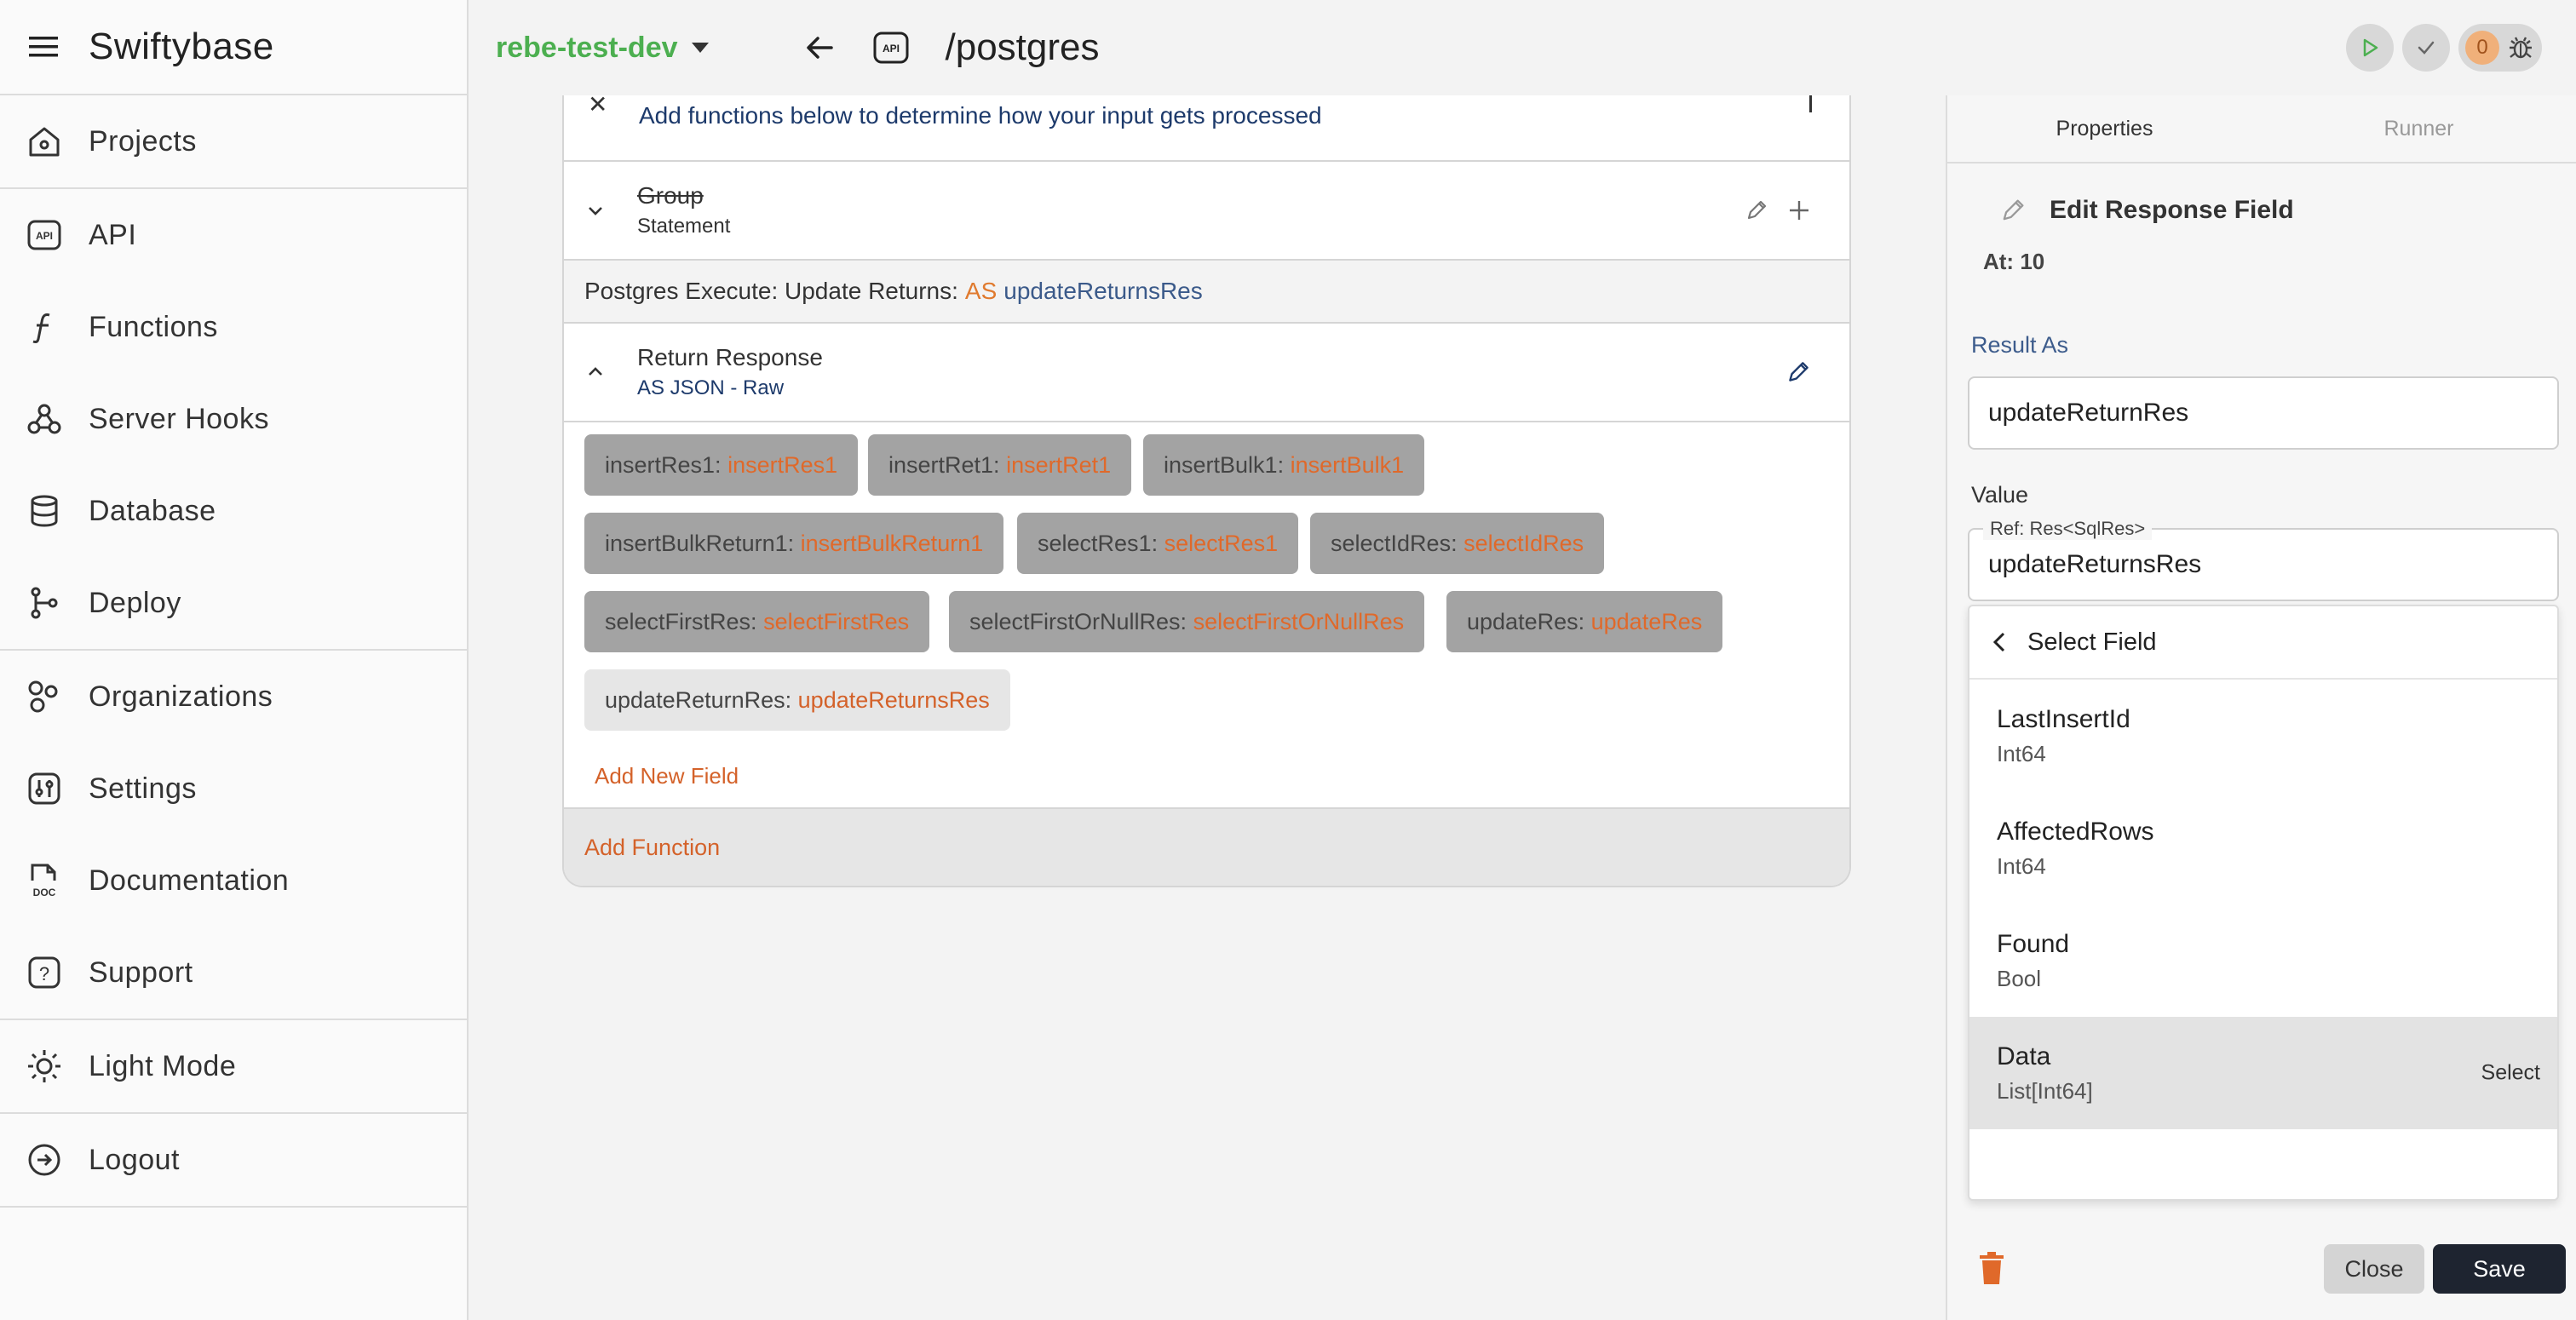 The image size is (2576, 1320). Describe the element at coordinates (2500, 1269) in the screenshot. I see `save-button: Save` at that location.